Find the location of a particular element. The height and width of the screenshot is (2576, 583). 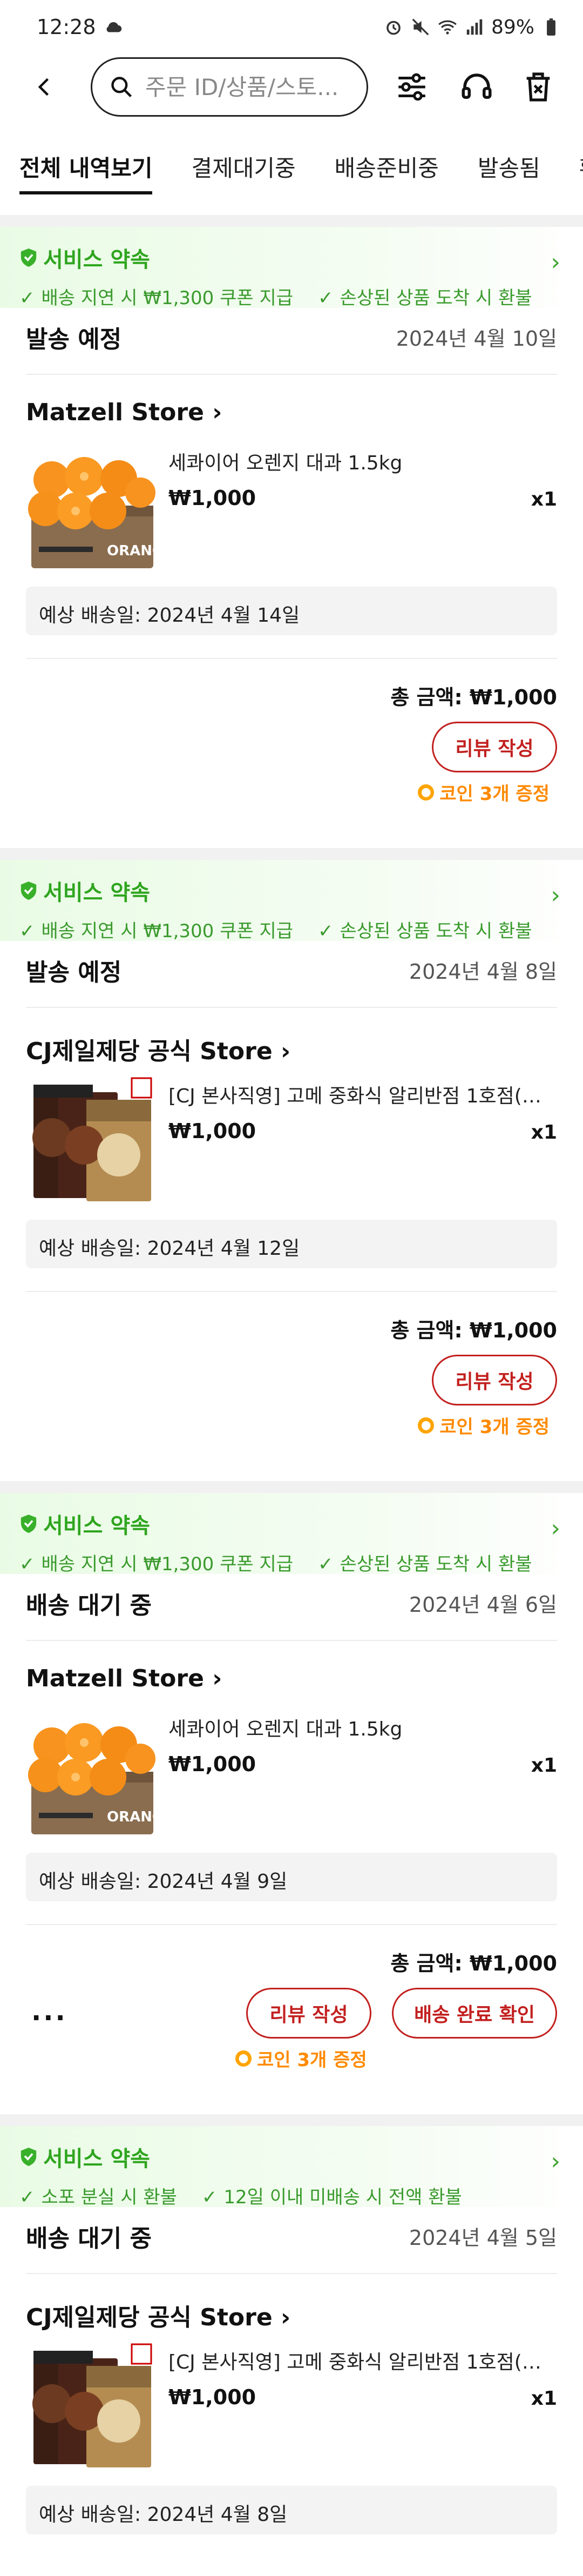

status-row: 배송 대기 중 2024년 4월 5일 is located at coordinates (291, 2240).